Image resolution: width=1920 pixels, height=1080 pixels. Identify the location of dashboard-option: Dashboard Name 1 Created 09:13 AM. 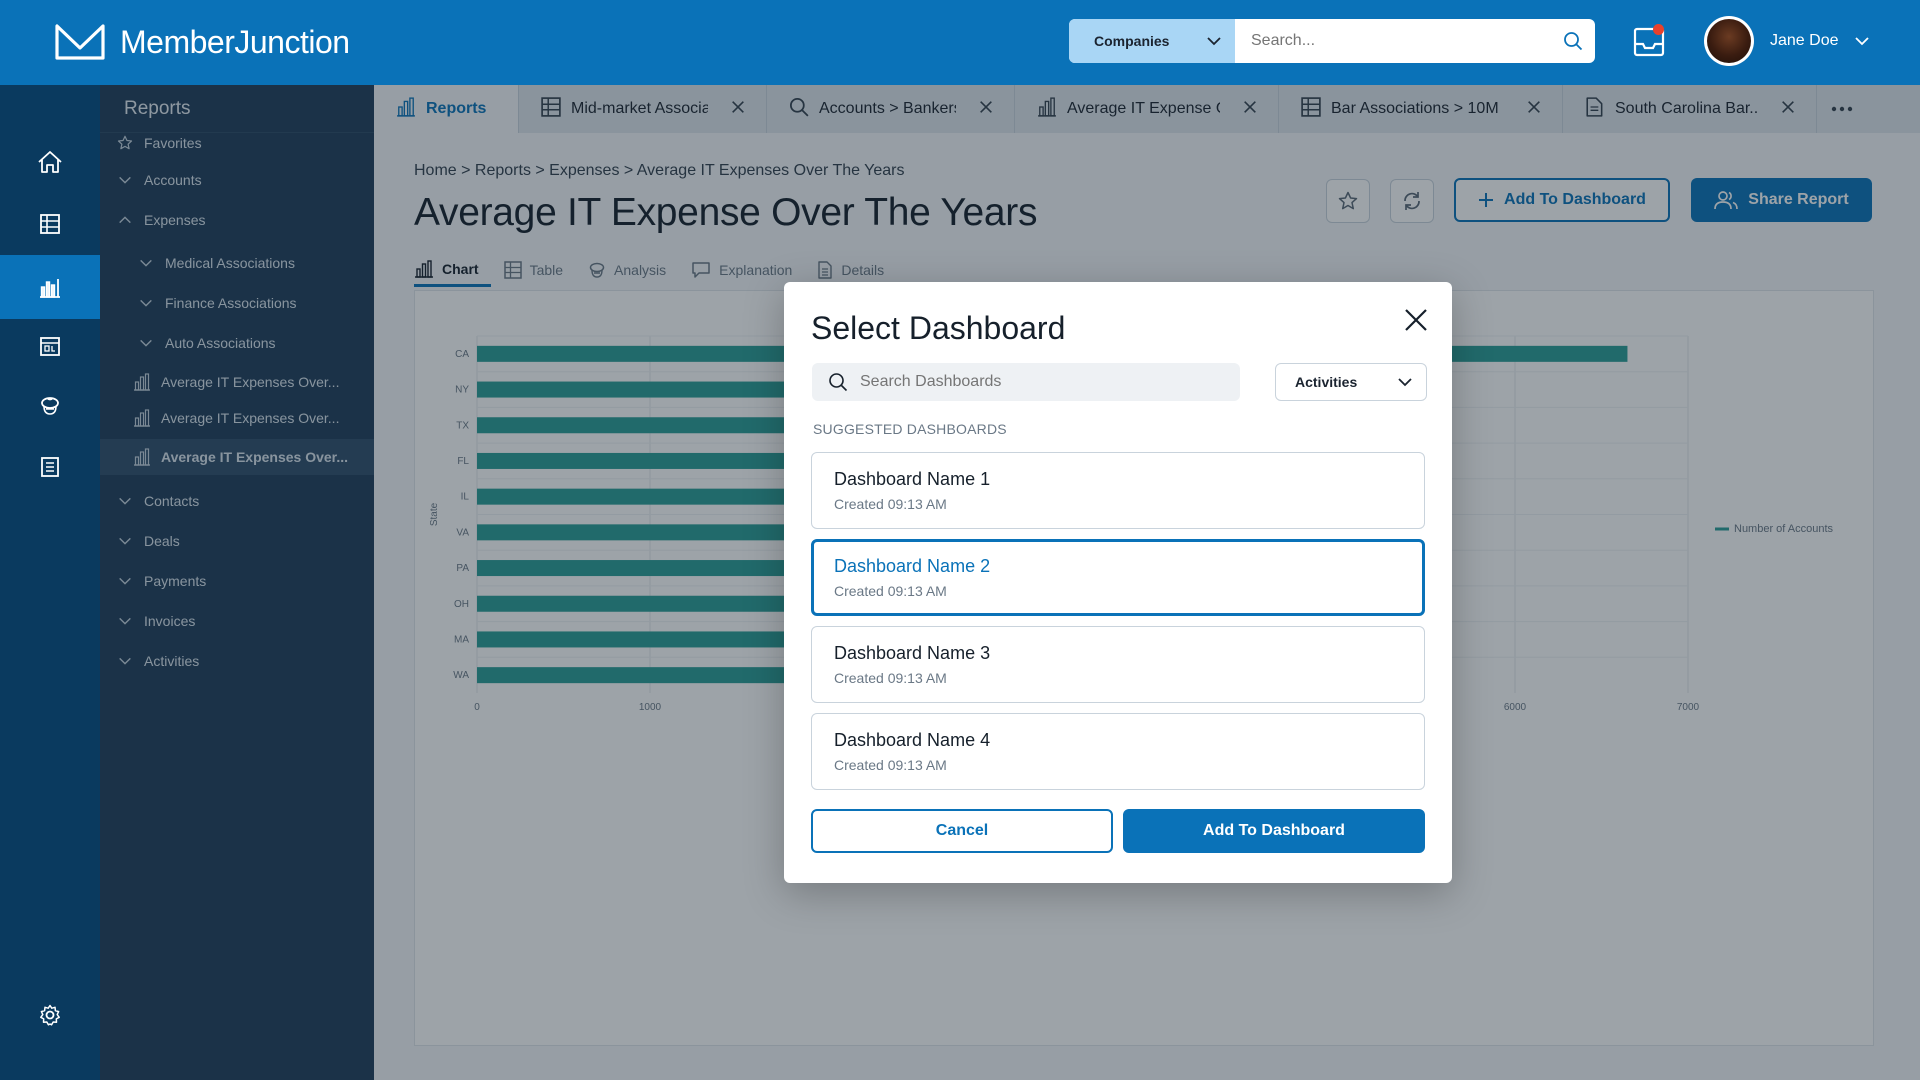
(1118, 490).